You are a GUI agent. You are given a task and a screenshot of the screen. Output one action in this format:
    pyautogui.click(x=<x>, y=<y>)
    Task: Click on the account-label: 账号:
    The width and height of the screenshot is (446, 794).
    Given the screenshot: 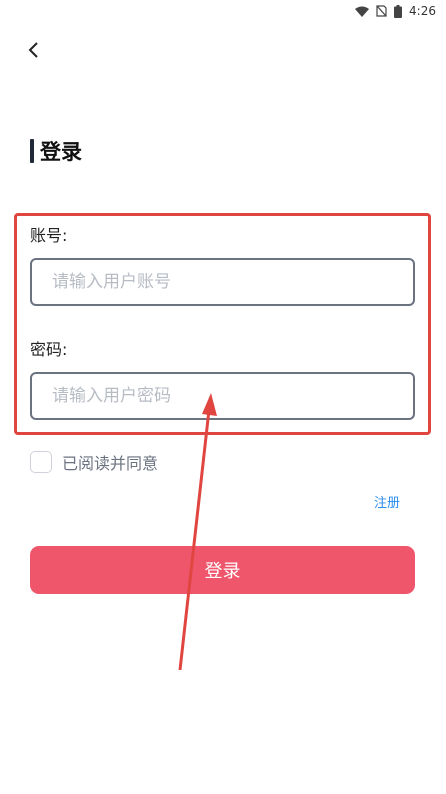 What is the action you would take?
    pyautogui.click(x=49, y=235)
    